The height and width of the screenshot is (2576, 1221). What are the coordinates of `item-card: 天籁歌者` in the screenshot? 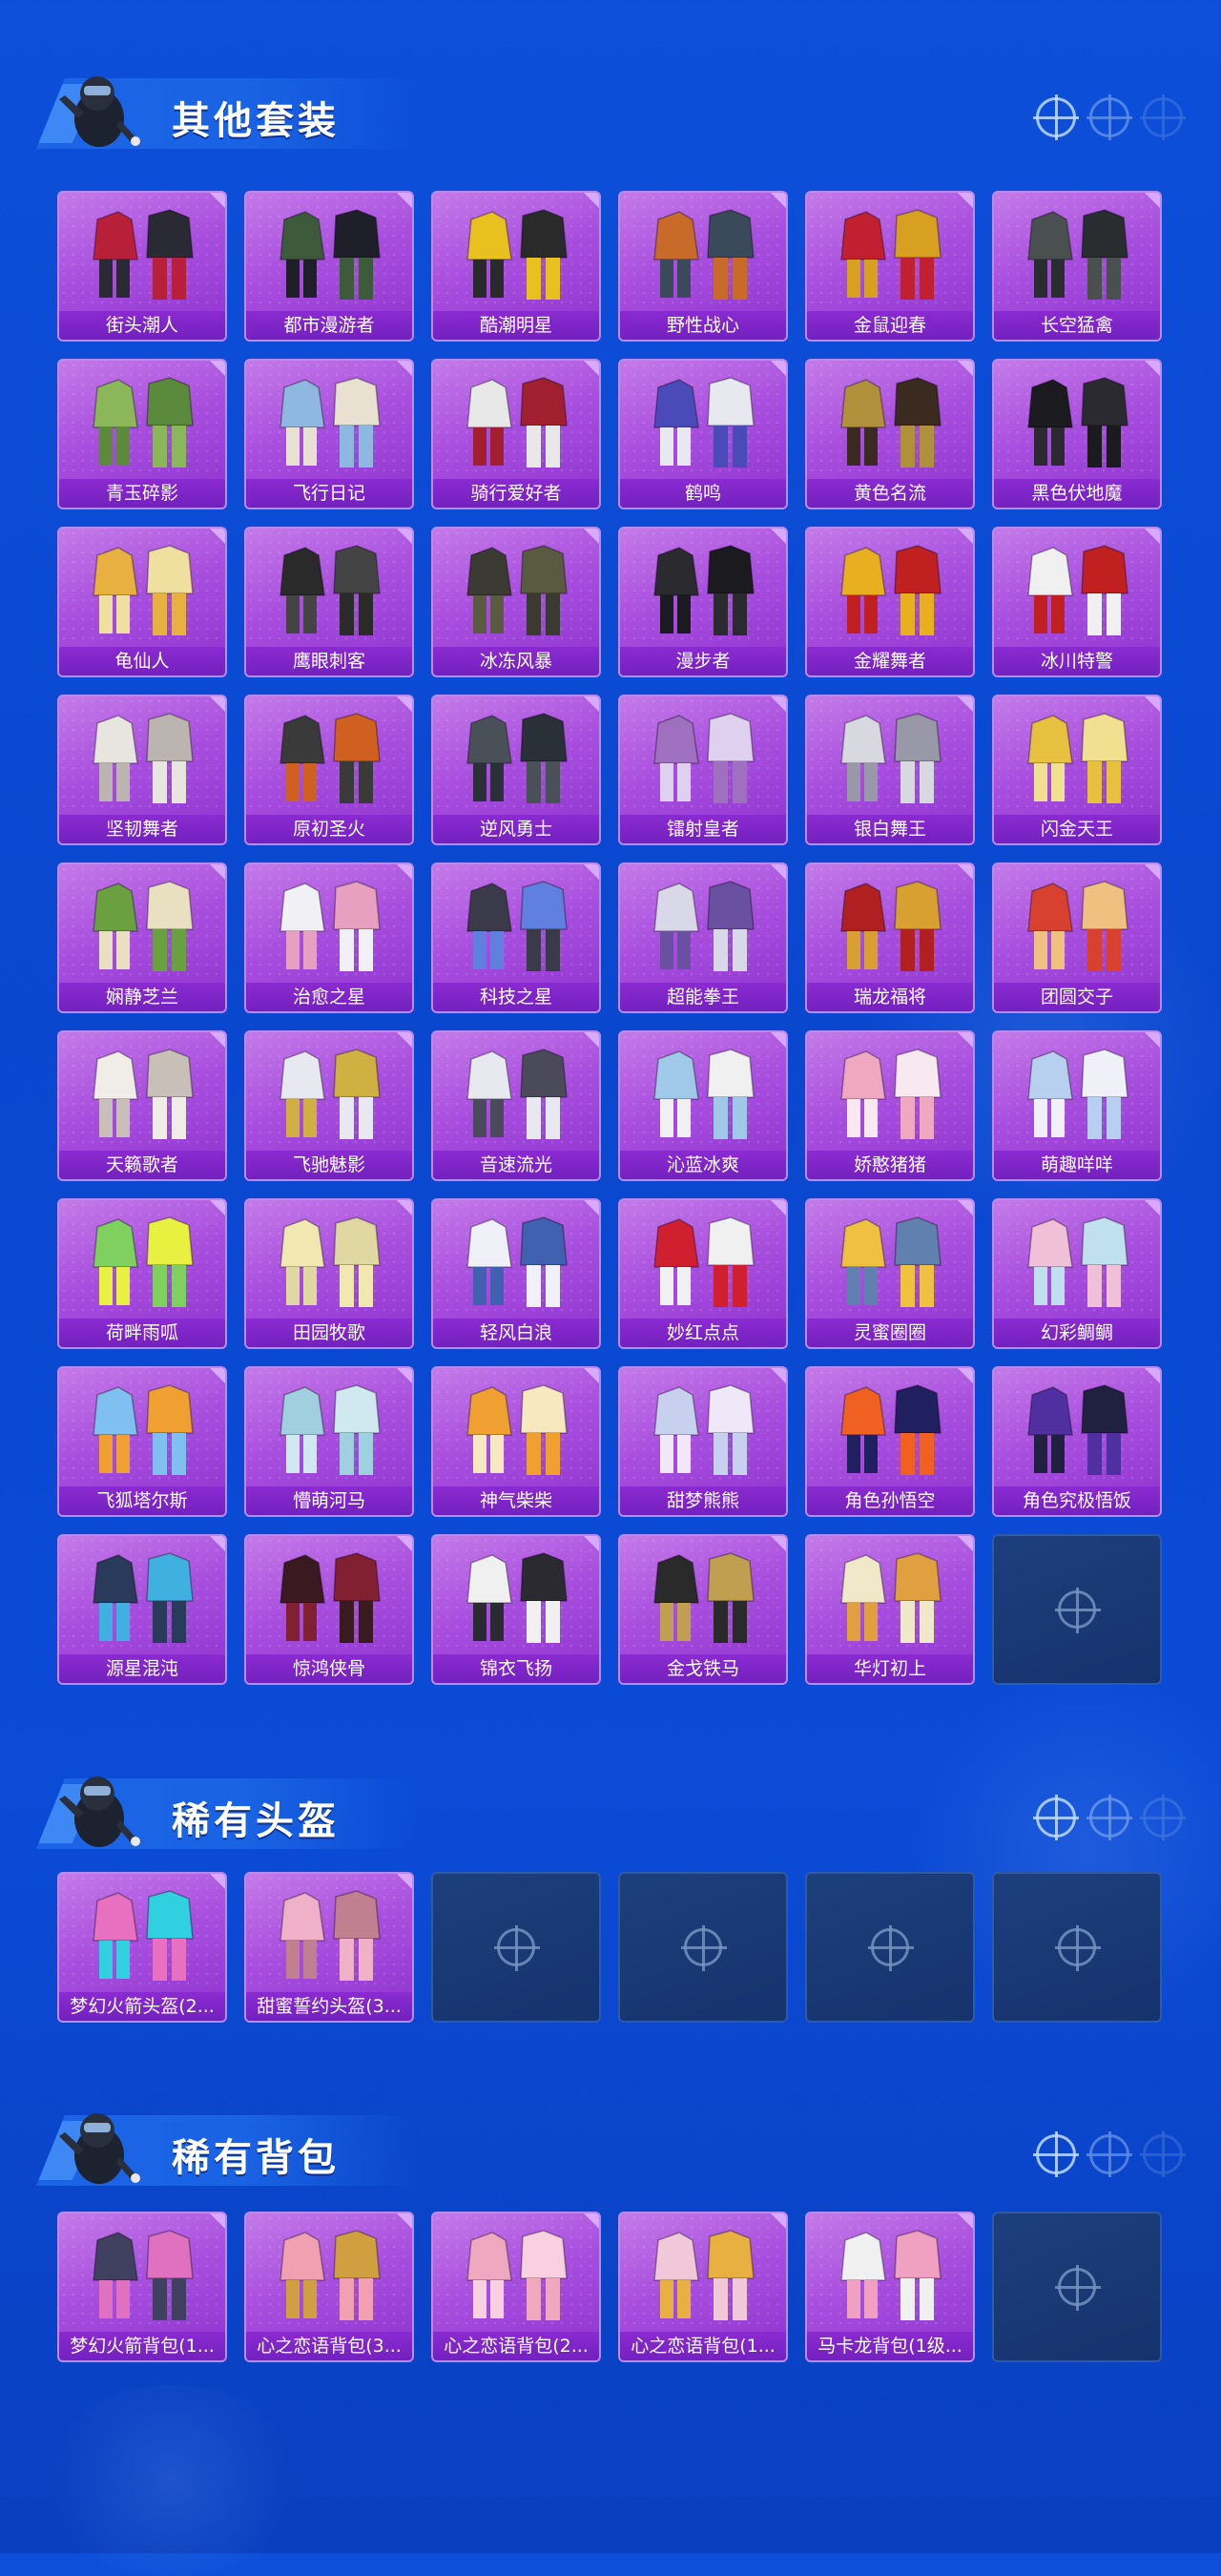 It's located at (142, 1105).